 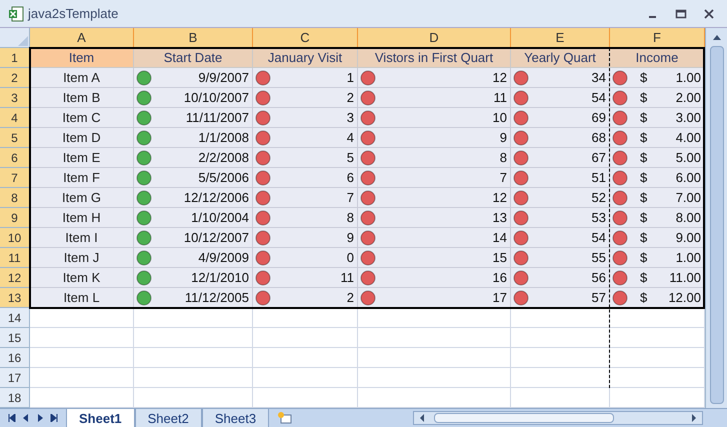 I want to click on row-header: 13, so click(x=15, y=298).